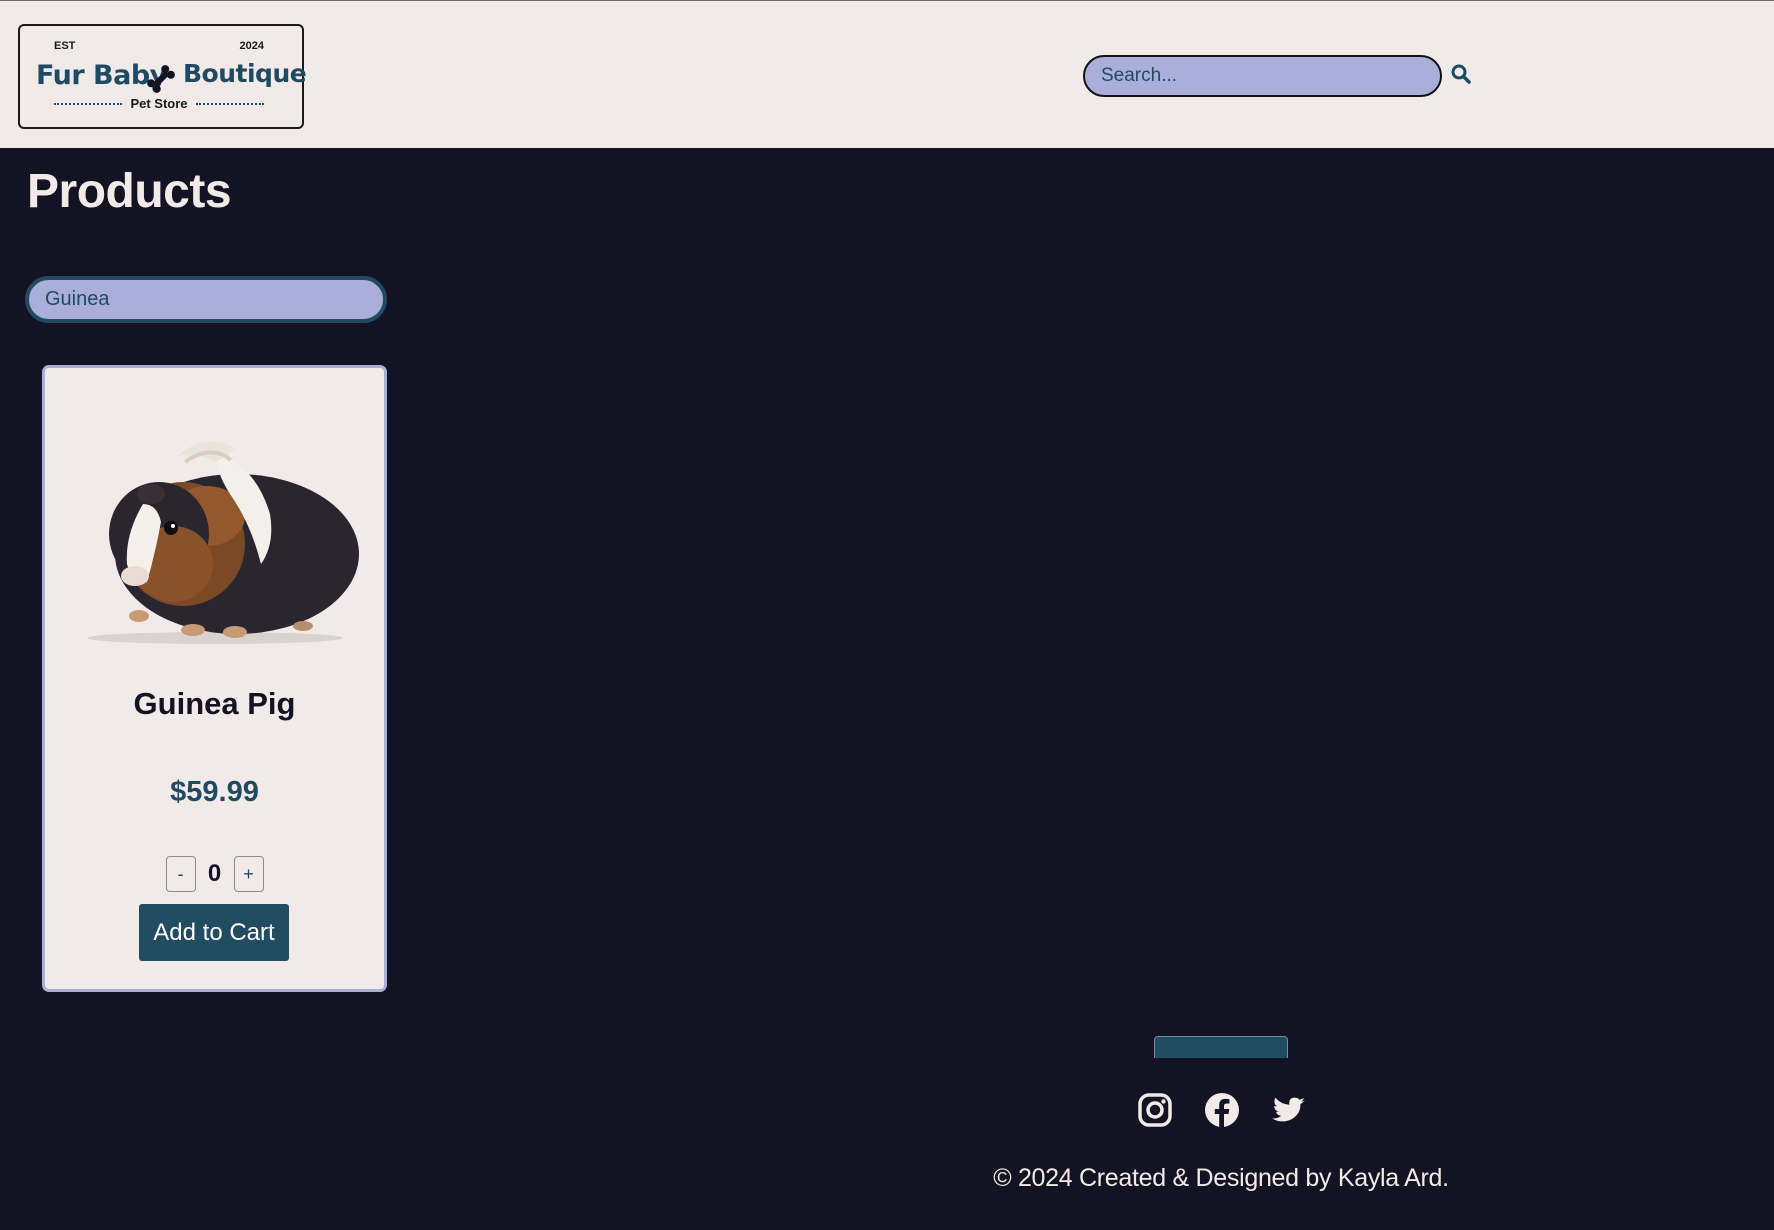 Image resolution: width=1774 pixels, height=1230 pixels. I want to click on instagram-icon, so click(1155, 1110).